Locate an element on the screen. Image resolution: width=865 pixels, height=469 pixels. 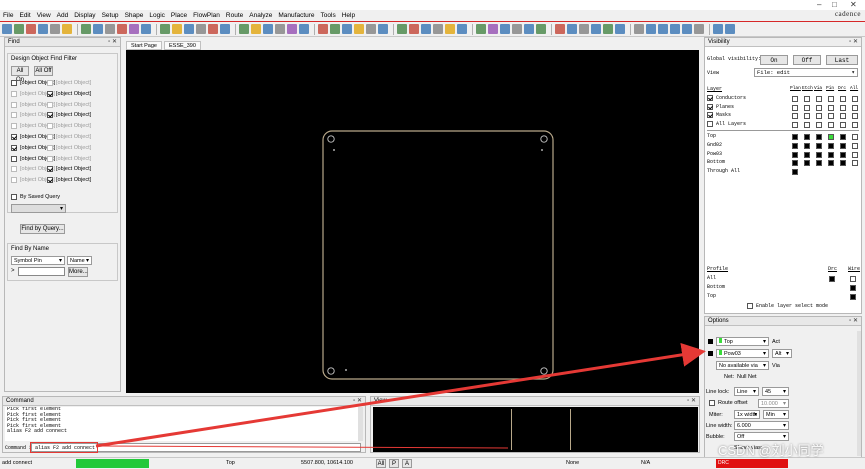
route-offset-checkbox: Route offset is located at coordinates (728, 403).